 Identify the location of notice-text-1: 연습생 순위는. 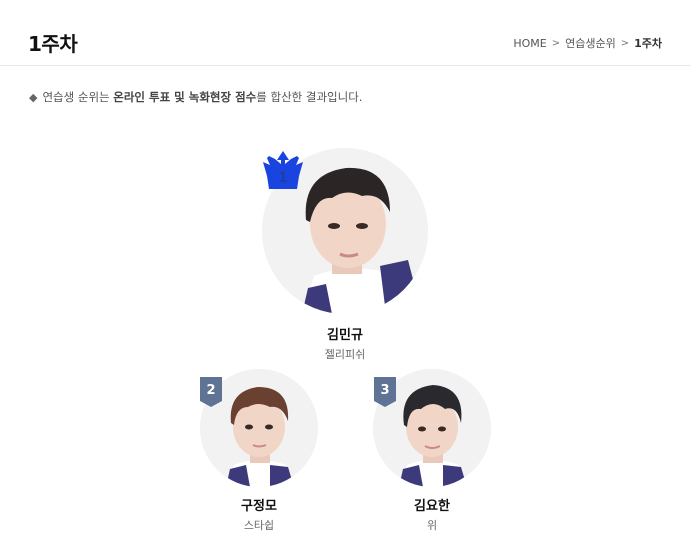
(76, 97).